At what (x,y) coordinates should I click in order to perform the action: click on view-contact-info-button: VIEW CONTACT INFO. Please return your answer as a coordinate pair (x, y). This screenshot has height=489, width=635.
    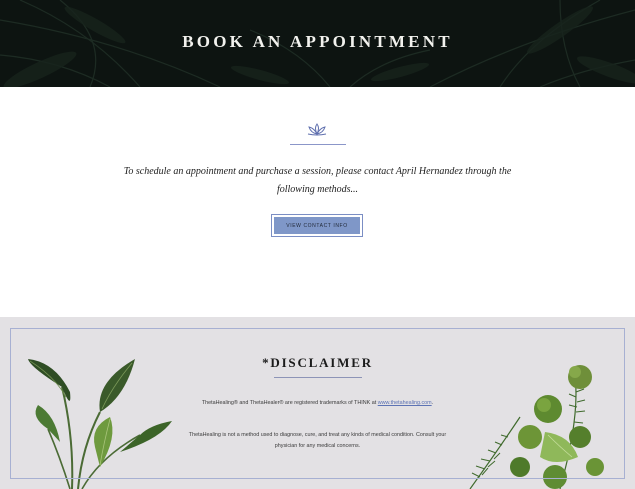
    Looking at the image, I should click on (317, 225).